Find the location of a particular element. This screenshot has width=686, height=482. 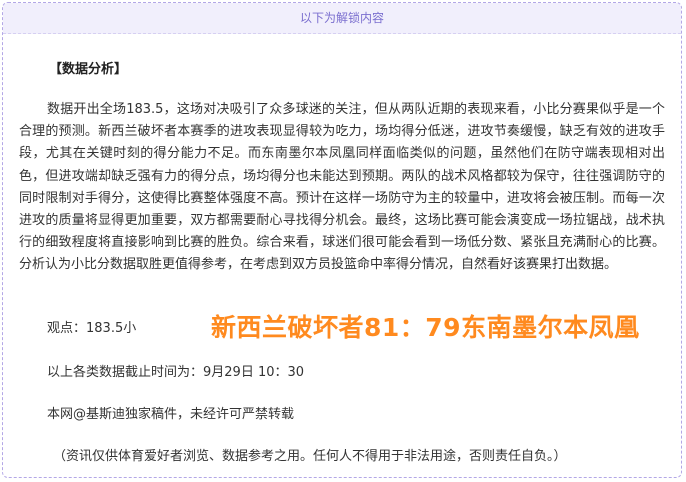

source-notice: 本网@基斯迪独家稿件，未经许可严禁转载 is located at coordinates (171, 414).